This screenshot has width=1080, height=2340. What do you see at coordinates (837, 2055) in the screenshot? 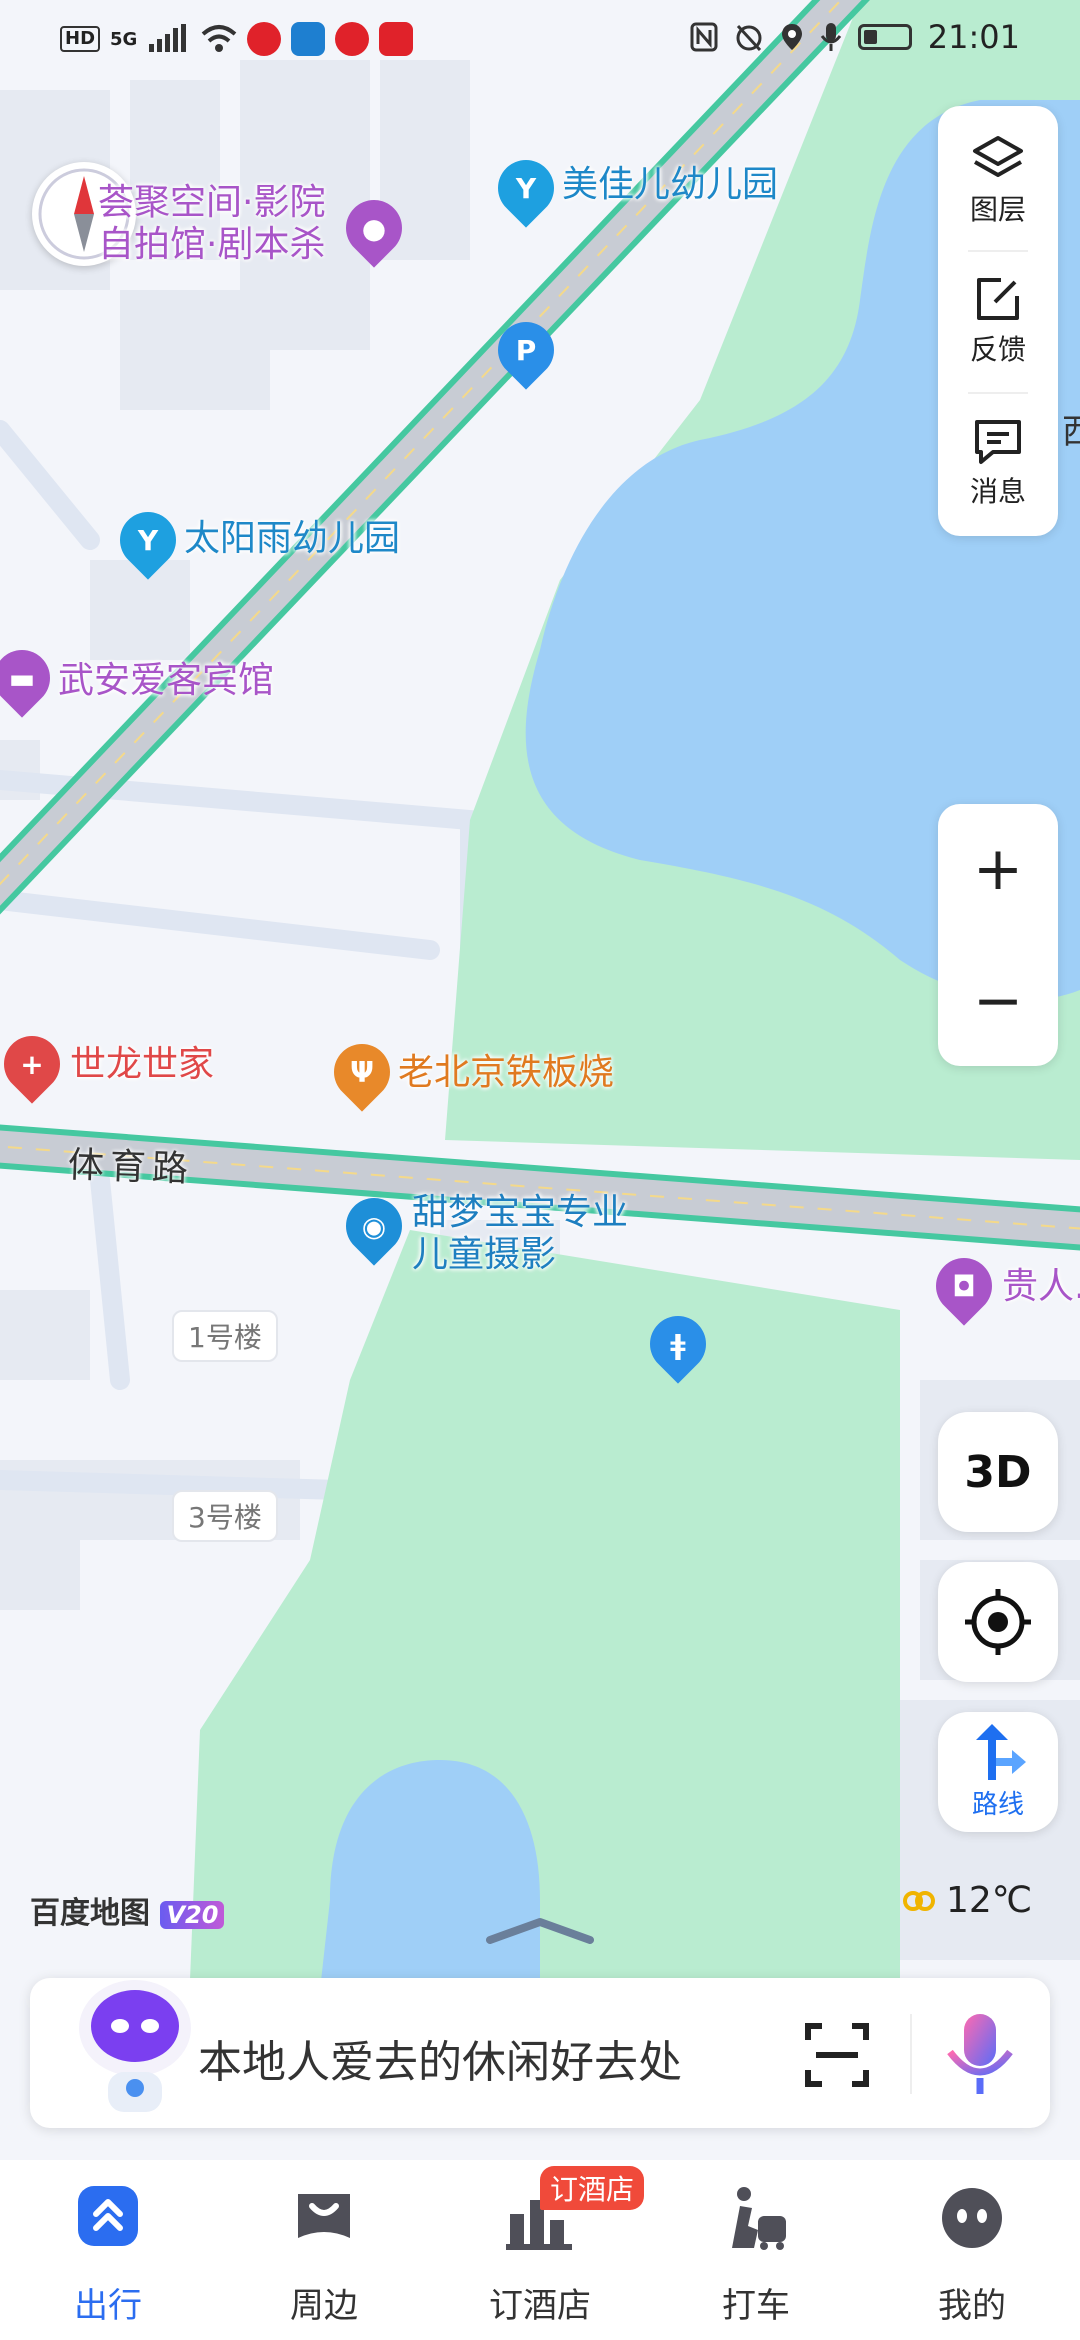
I see `scan-icon` at bounding box center [837, 2055].